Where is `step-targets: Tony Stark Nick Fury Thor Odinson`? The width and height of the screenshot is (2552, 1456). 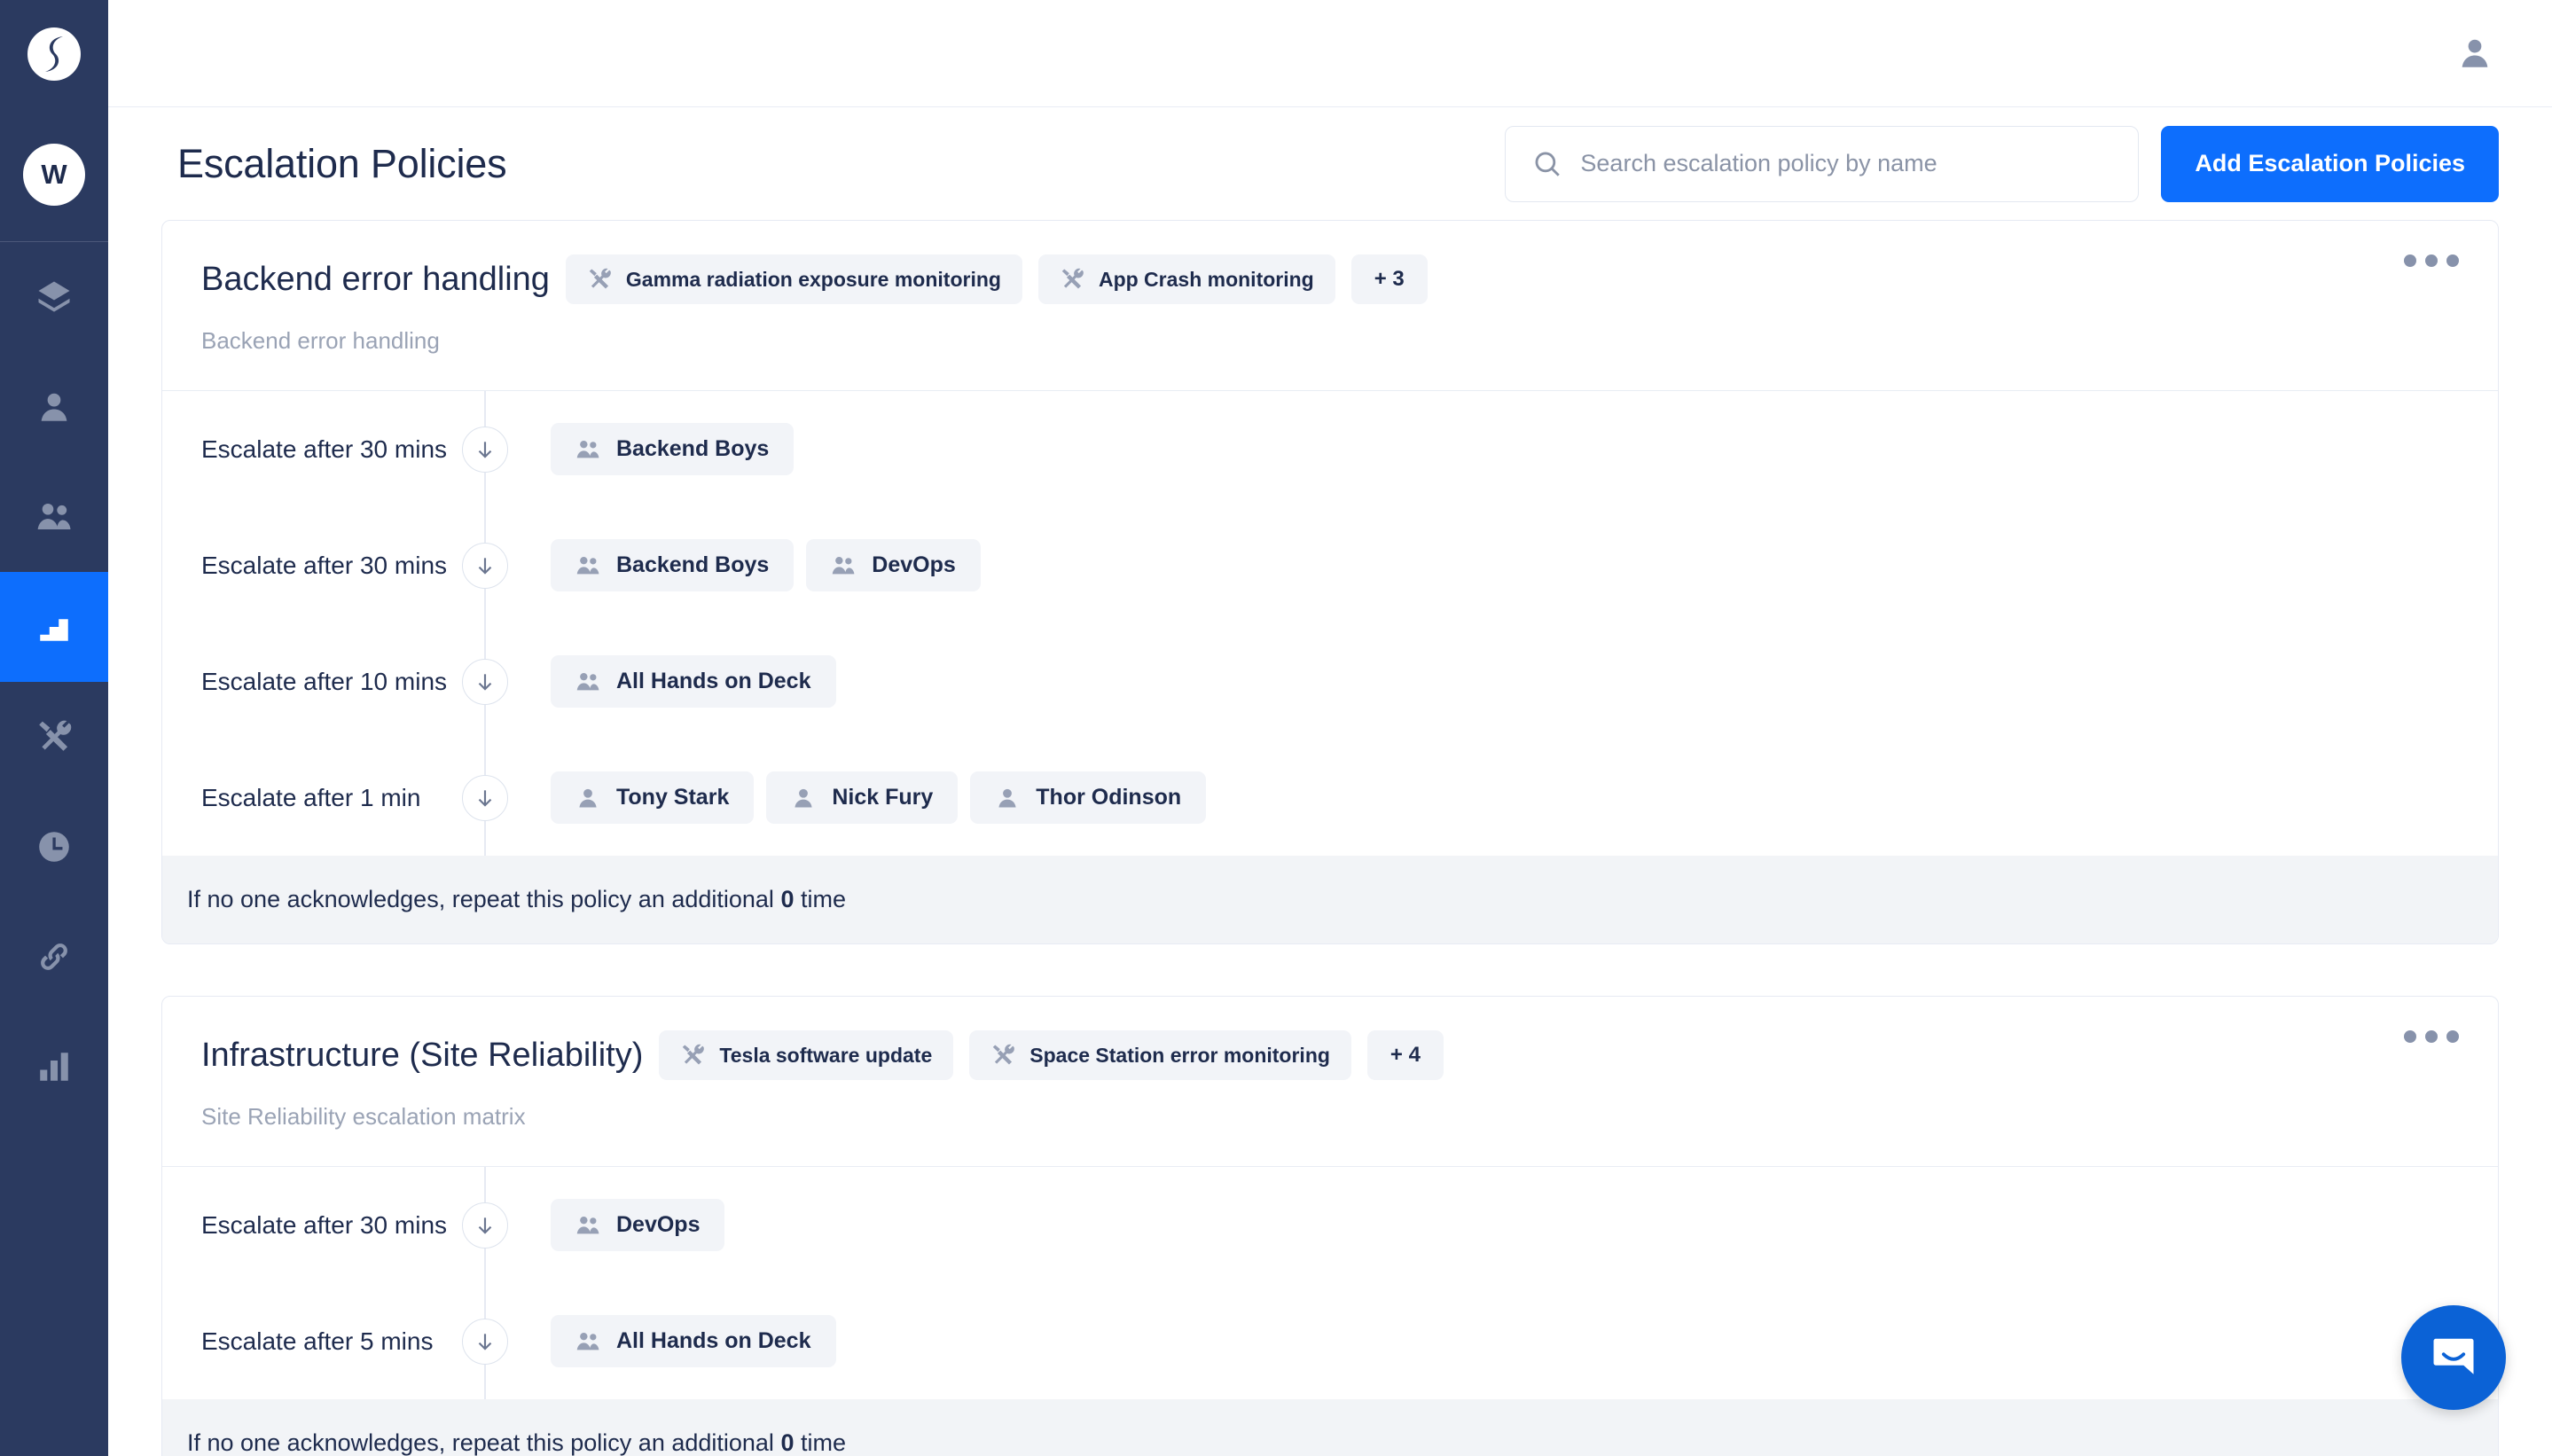 step-targets: Tony Stark Nick Fury Thor Odinson is located at coordinates (872, 797).